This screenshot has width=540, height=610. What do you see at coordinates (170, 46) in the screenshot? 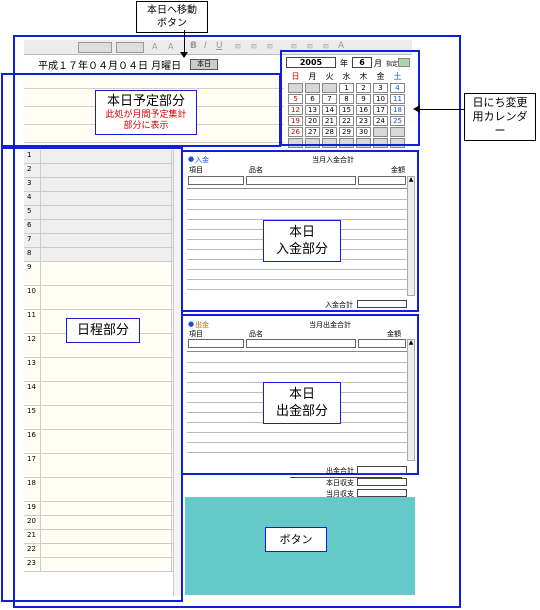
I see `font-shrink-button: A` at bounding box center [170, 46].